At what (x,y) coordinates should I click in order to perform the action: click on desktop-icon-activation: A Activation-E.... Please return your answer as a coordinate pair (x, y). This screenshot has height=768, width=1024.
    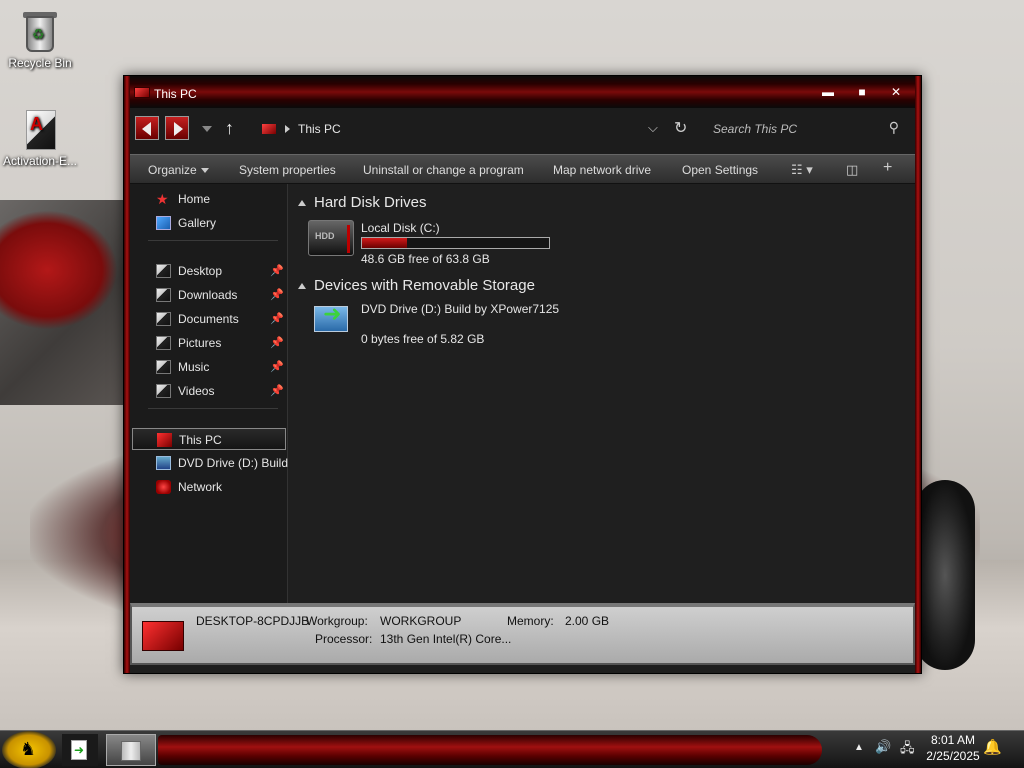
    Looking at the image, I should click on (40, 138).